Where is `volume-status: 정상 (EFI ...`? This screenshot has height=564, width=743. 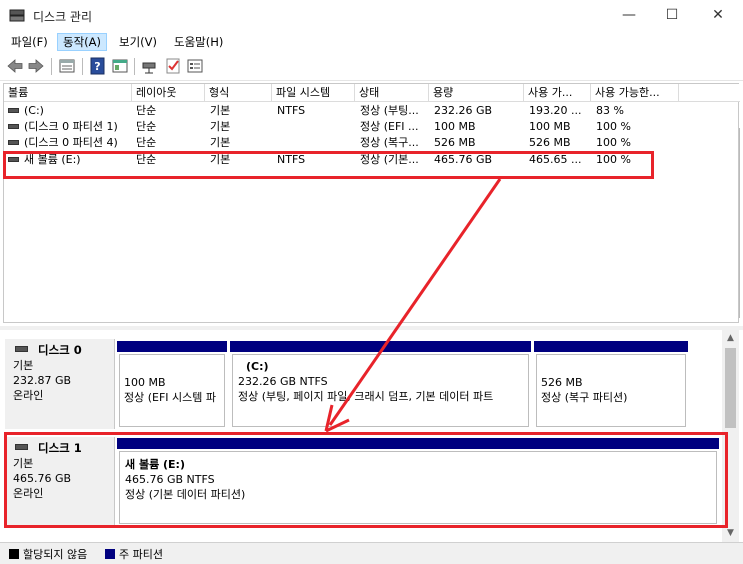 volume-status: 정상 (EFI ... is located at coordinates (389, 126).